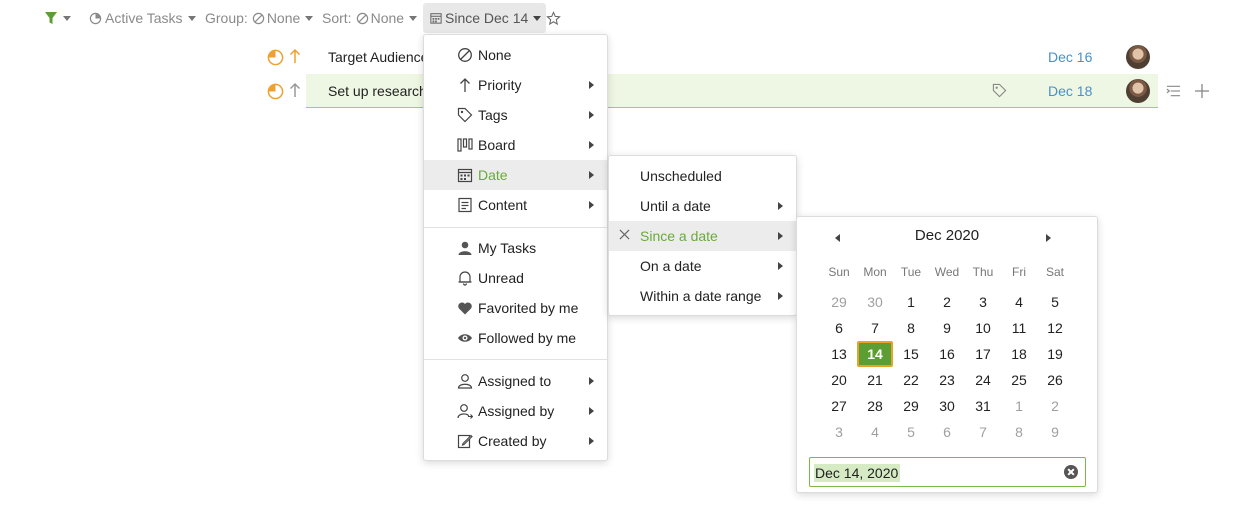  What do you see at coordinates (1055, 380) in the screenshot?
I see `calendar-day: 26` at bounding box center [1055, 380].